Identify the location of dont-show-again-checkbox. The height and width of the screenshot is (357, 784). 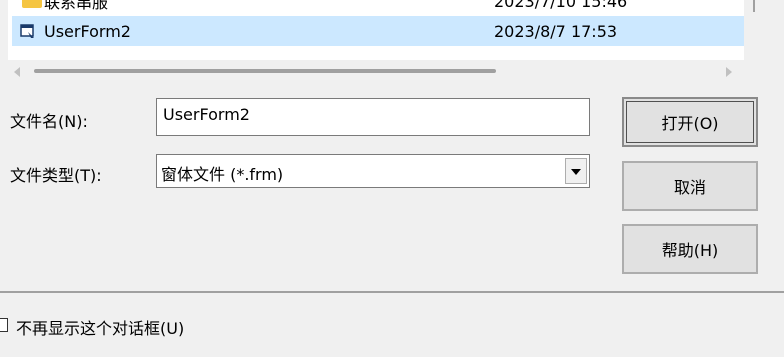
(4, 325).